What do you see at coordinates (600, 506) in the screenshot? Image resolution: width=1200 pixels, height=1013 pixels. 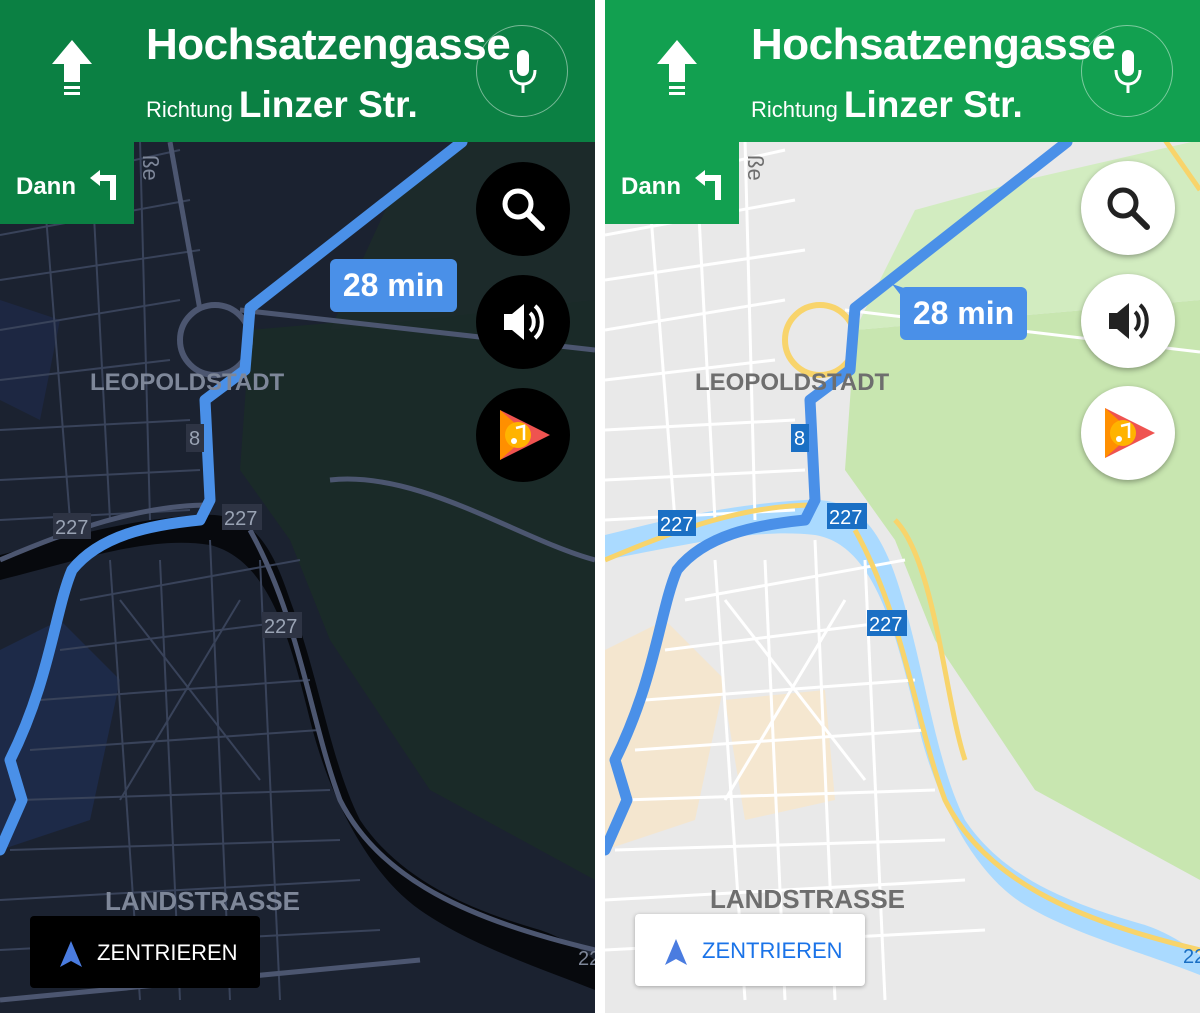 I see `panel-divider` at bounding box center [600, 506].